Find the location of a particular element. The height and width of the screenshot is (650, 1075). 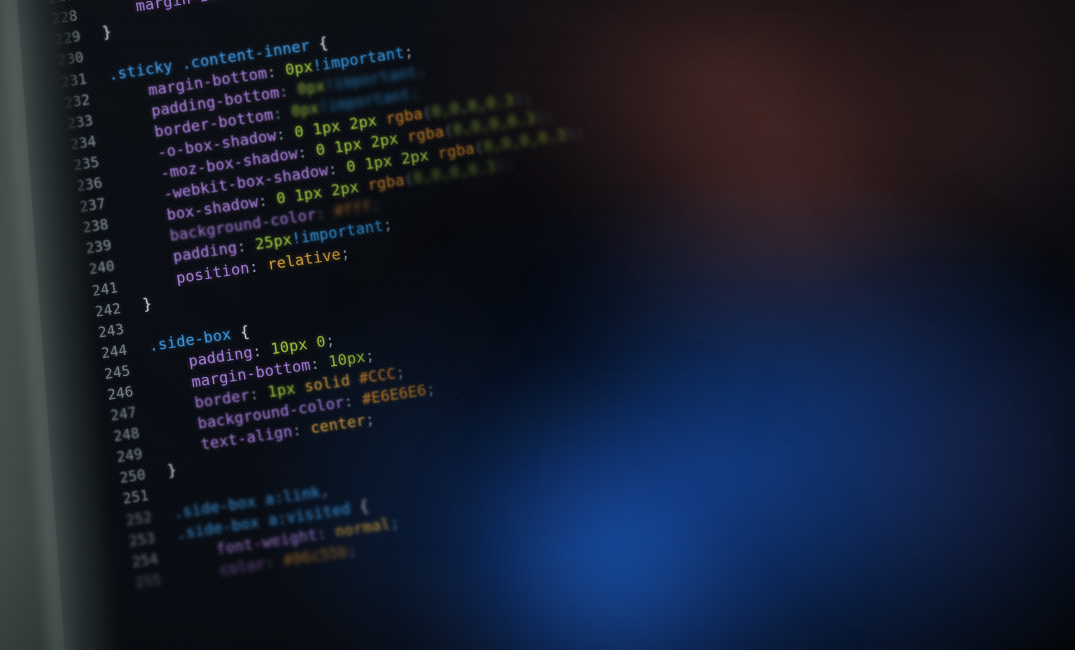

token-pun is located at coordinates (201, 572).